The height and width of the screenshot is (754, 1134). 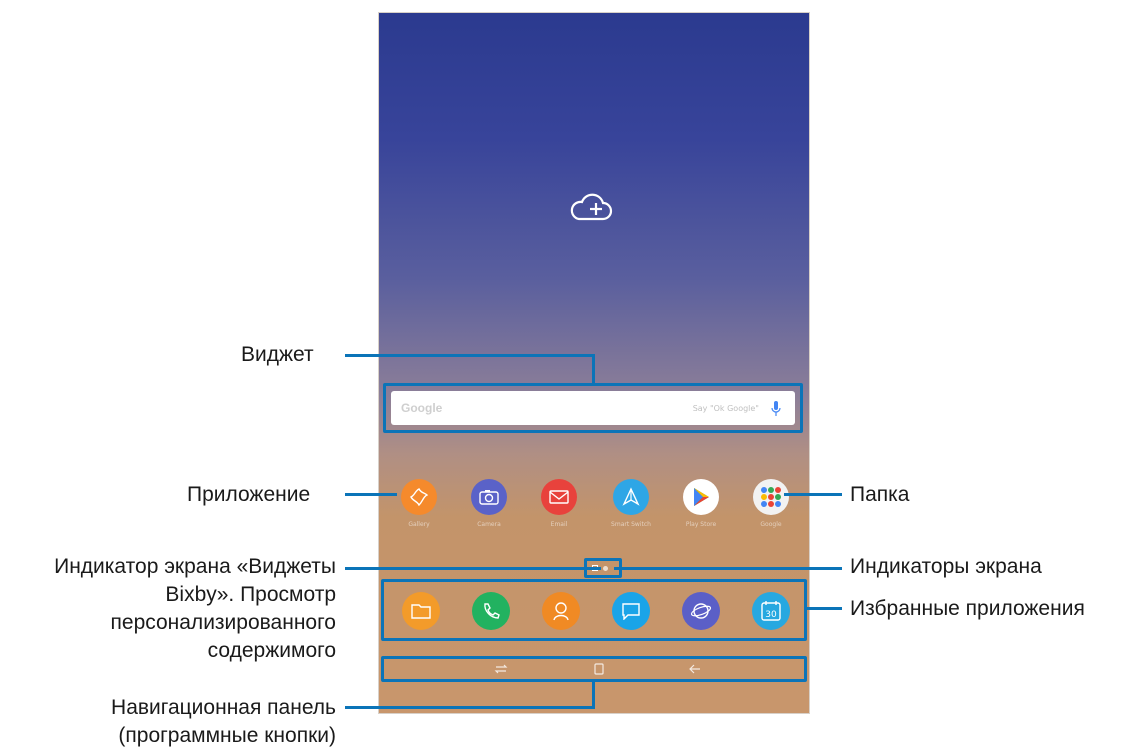 What do you see at coordinates (249, 494) in the screenshot?
I see `label-app: Приложение` at bounding box center [249, 494].